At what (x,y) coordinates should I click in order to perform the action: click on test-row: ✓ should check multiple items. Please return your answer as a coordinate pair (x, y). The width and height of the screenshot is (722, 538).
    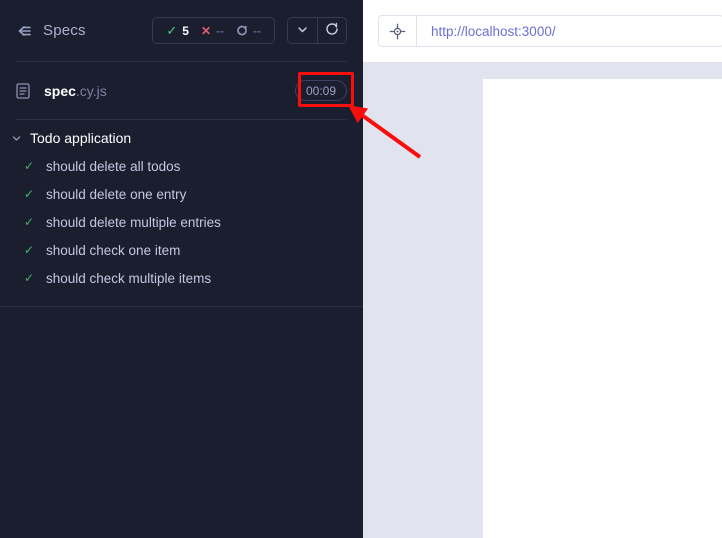
    Looking at the image, I should click on (181, 278).